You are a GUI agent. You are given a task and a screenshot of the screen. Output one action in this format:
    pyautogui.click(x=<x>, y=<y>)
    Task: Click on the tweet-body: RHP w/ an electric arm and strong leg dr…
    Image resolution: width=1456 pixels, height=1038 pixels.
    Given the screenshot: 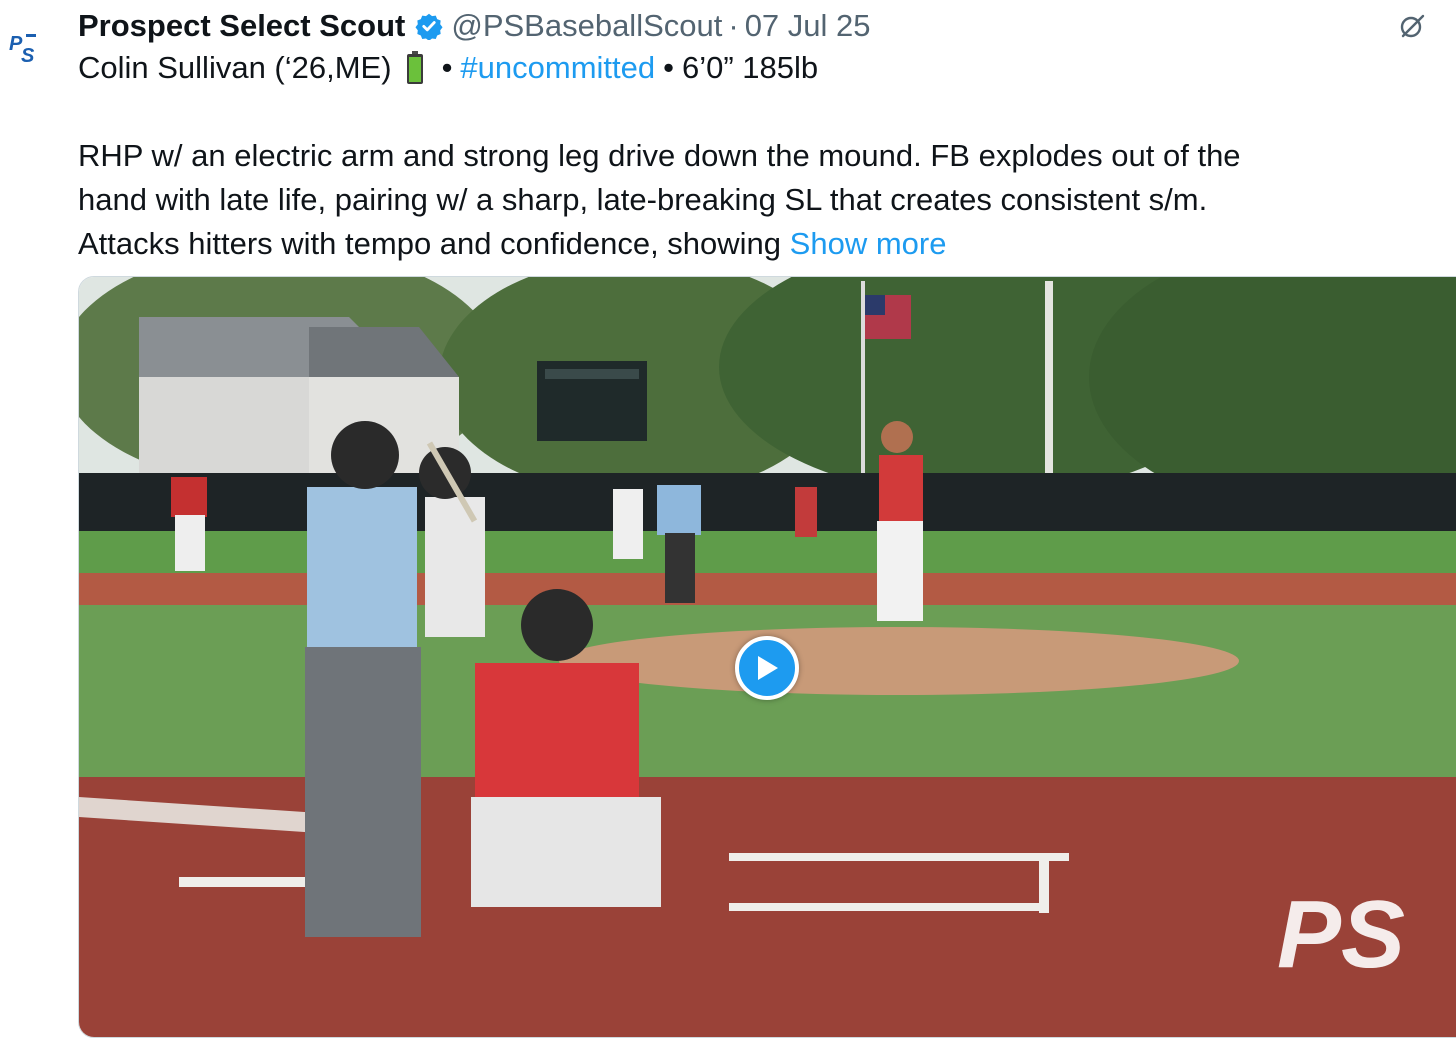 What is the action you would take?
    pyautogui.click(x=758, y=200)
    